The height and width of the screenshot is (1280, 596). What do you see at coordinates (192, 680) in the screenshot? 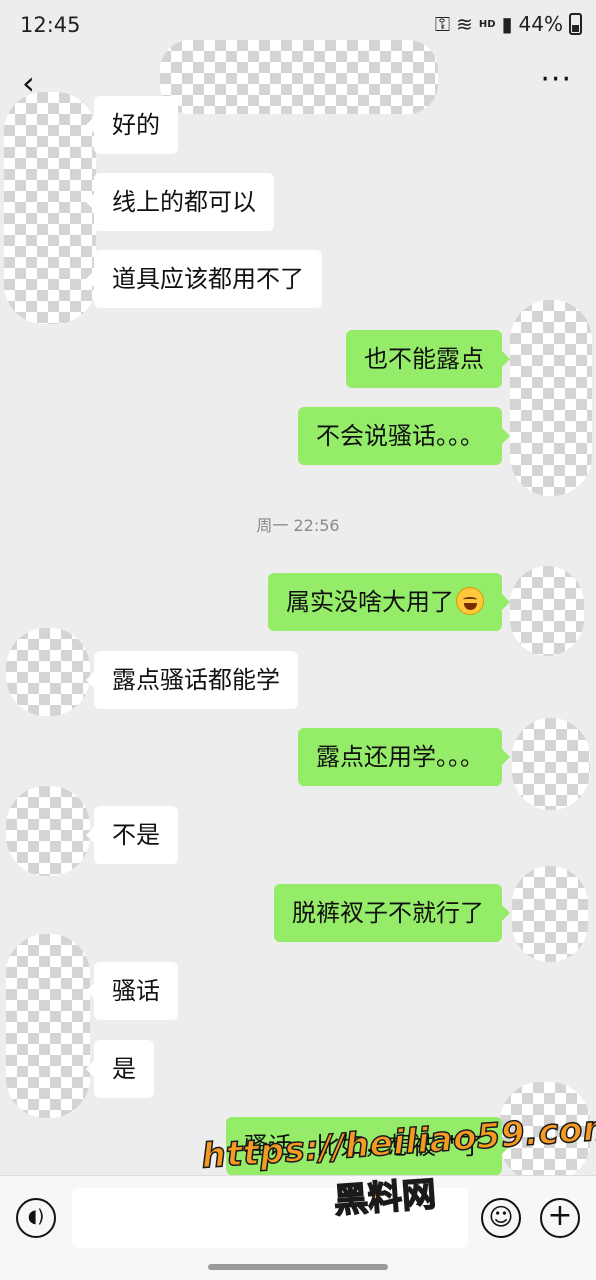
I see `incoming-message: 露点骚话都能学` at bounding box center [192, 680].